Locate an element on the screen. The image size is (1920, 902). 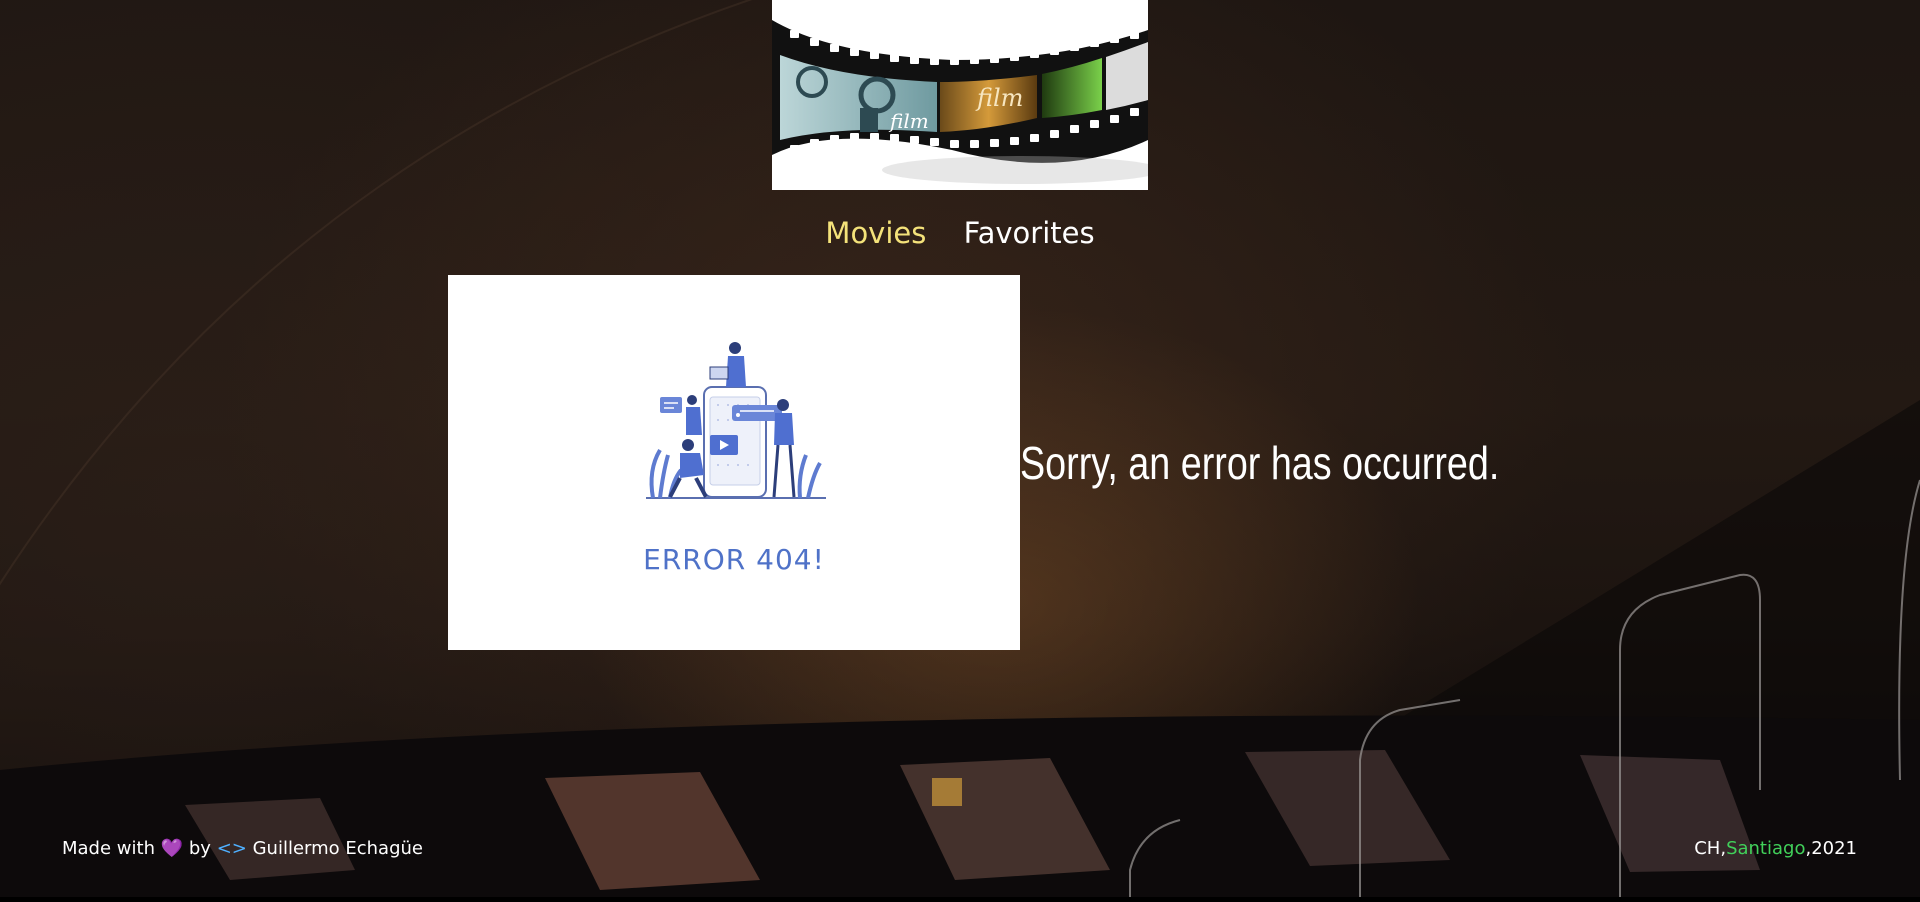
footer-location: CH,Santiago,2021 is located at coordinates (1775, 848).